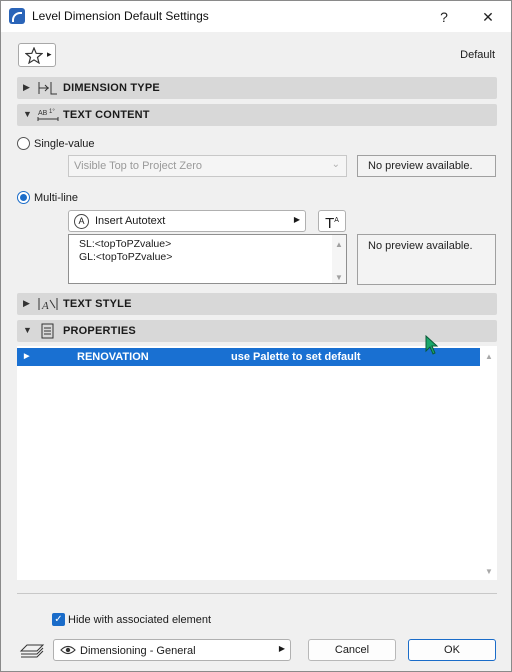 The width and height of the screenshot is (512, 672). I want to click on title-bar: Level Dimension Default Settings ? ✕, so click(256, 16).